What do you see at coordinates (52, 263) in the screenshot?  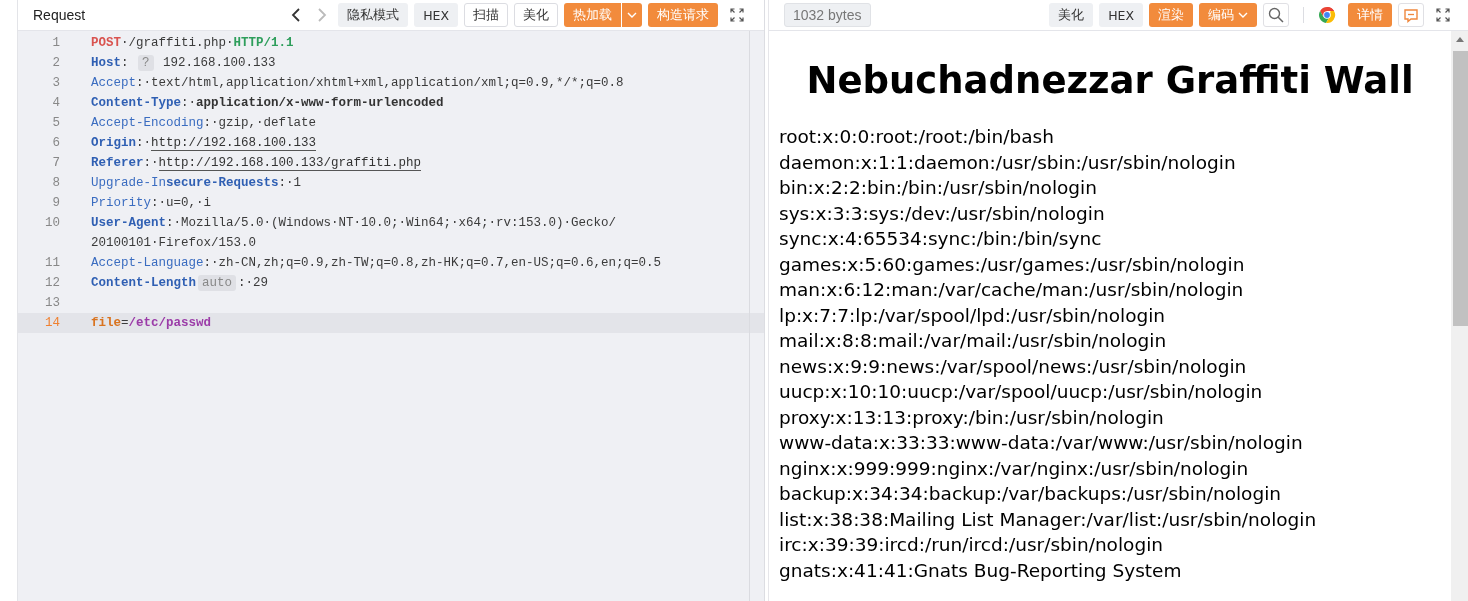 I see `line-number: 11` at bounding box center [52, 263].